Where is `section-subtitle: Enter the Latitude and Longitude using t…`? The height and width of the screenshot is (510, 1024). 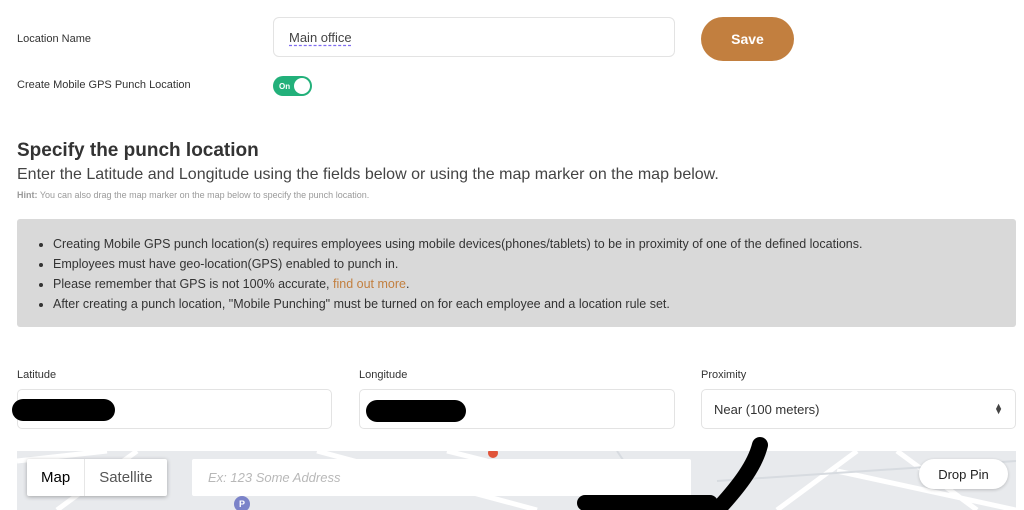 section-subtitle: Enter the Latitude and Longitude using t… is located at coordinates (368, 174).